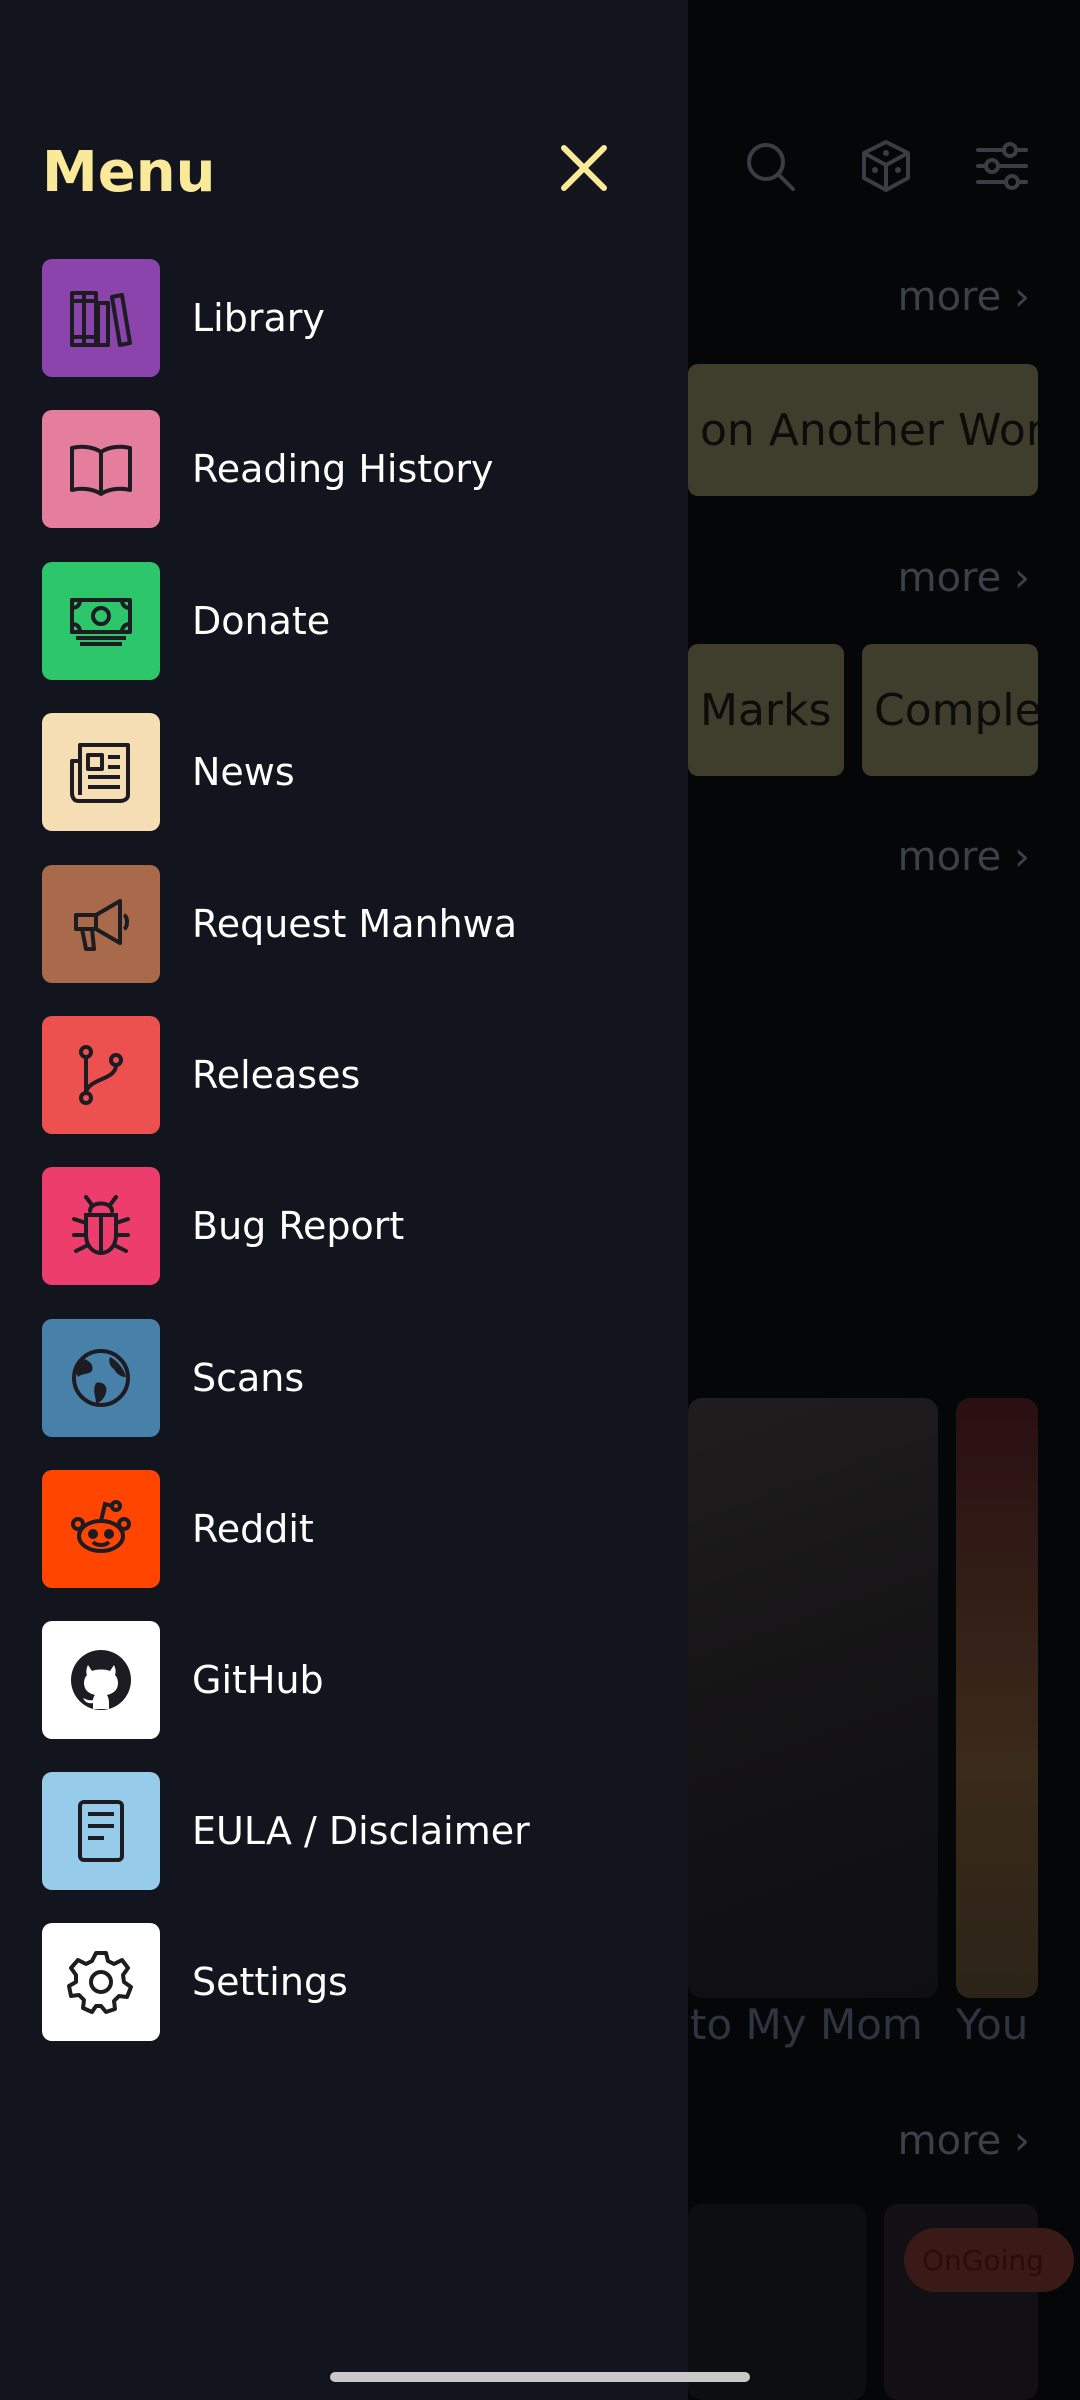 The width and height of the screenshot is (1080, 2400). Describe the element at coordinates (344, 318) in the screenshot. I see `menu-item-library: Library` at that location.